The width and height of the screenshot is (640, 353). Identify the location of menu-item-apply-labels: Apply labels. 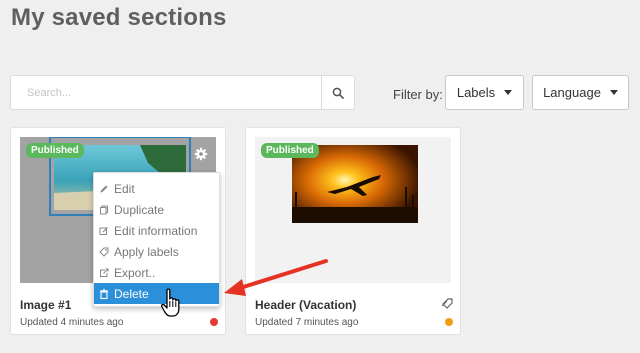
(156, 251).